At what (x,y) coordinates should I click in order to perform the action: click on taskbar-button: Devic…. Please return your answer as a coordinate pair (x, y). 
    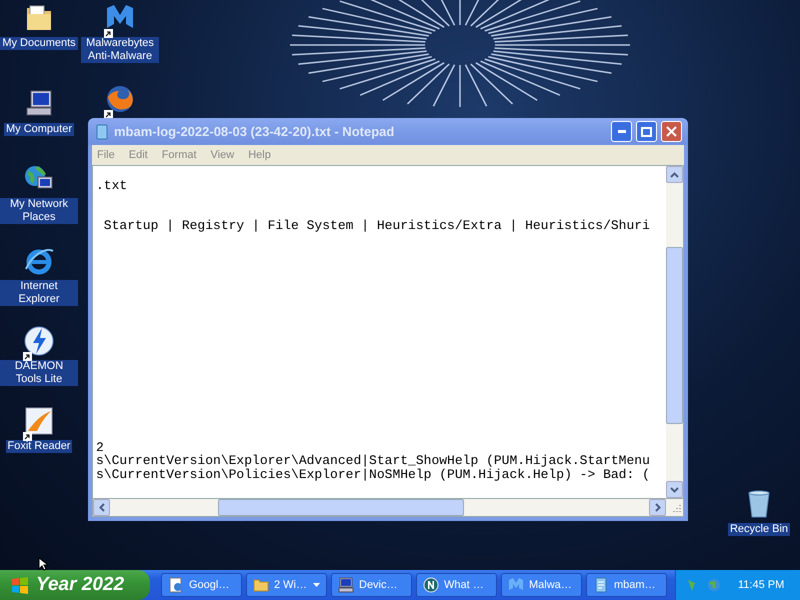
    Looking at the image, I should click on (371, 585).